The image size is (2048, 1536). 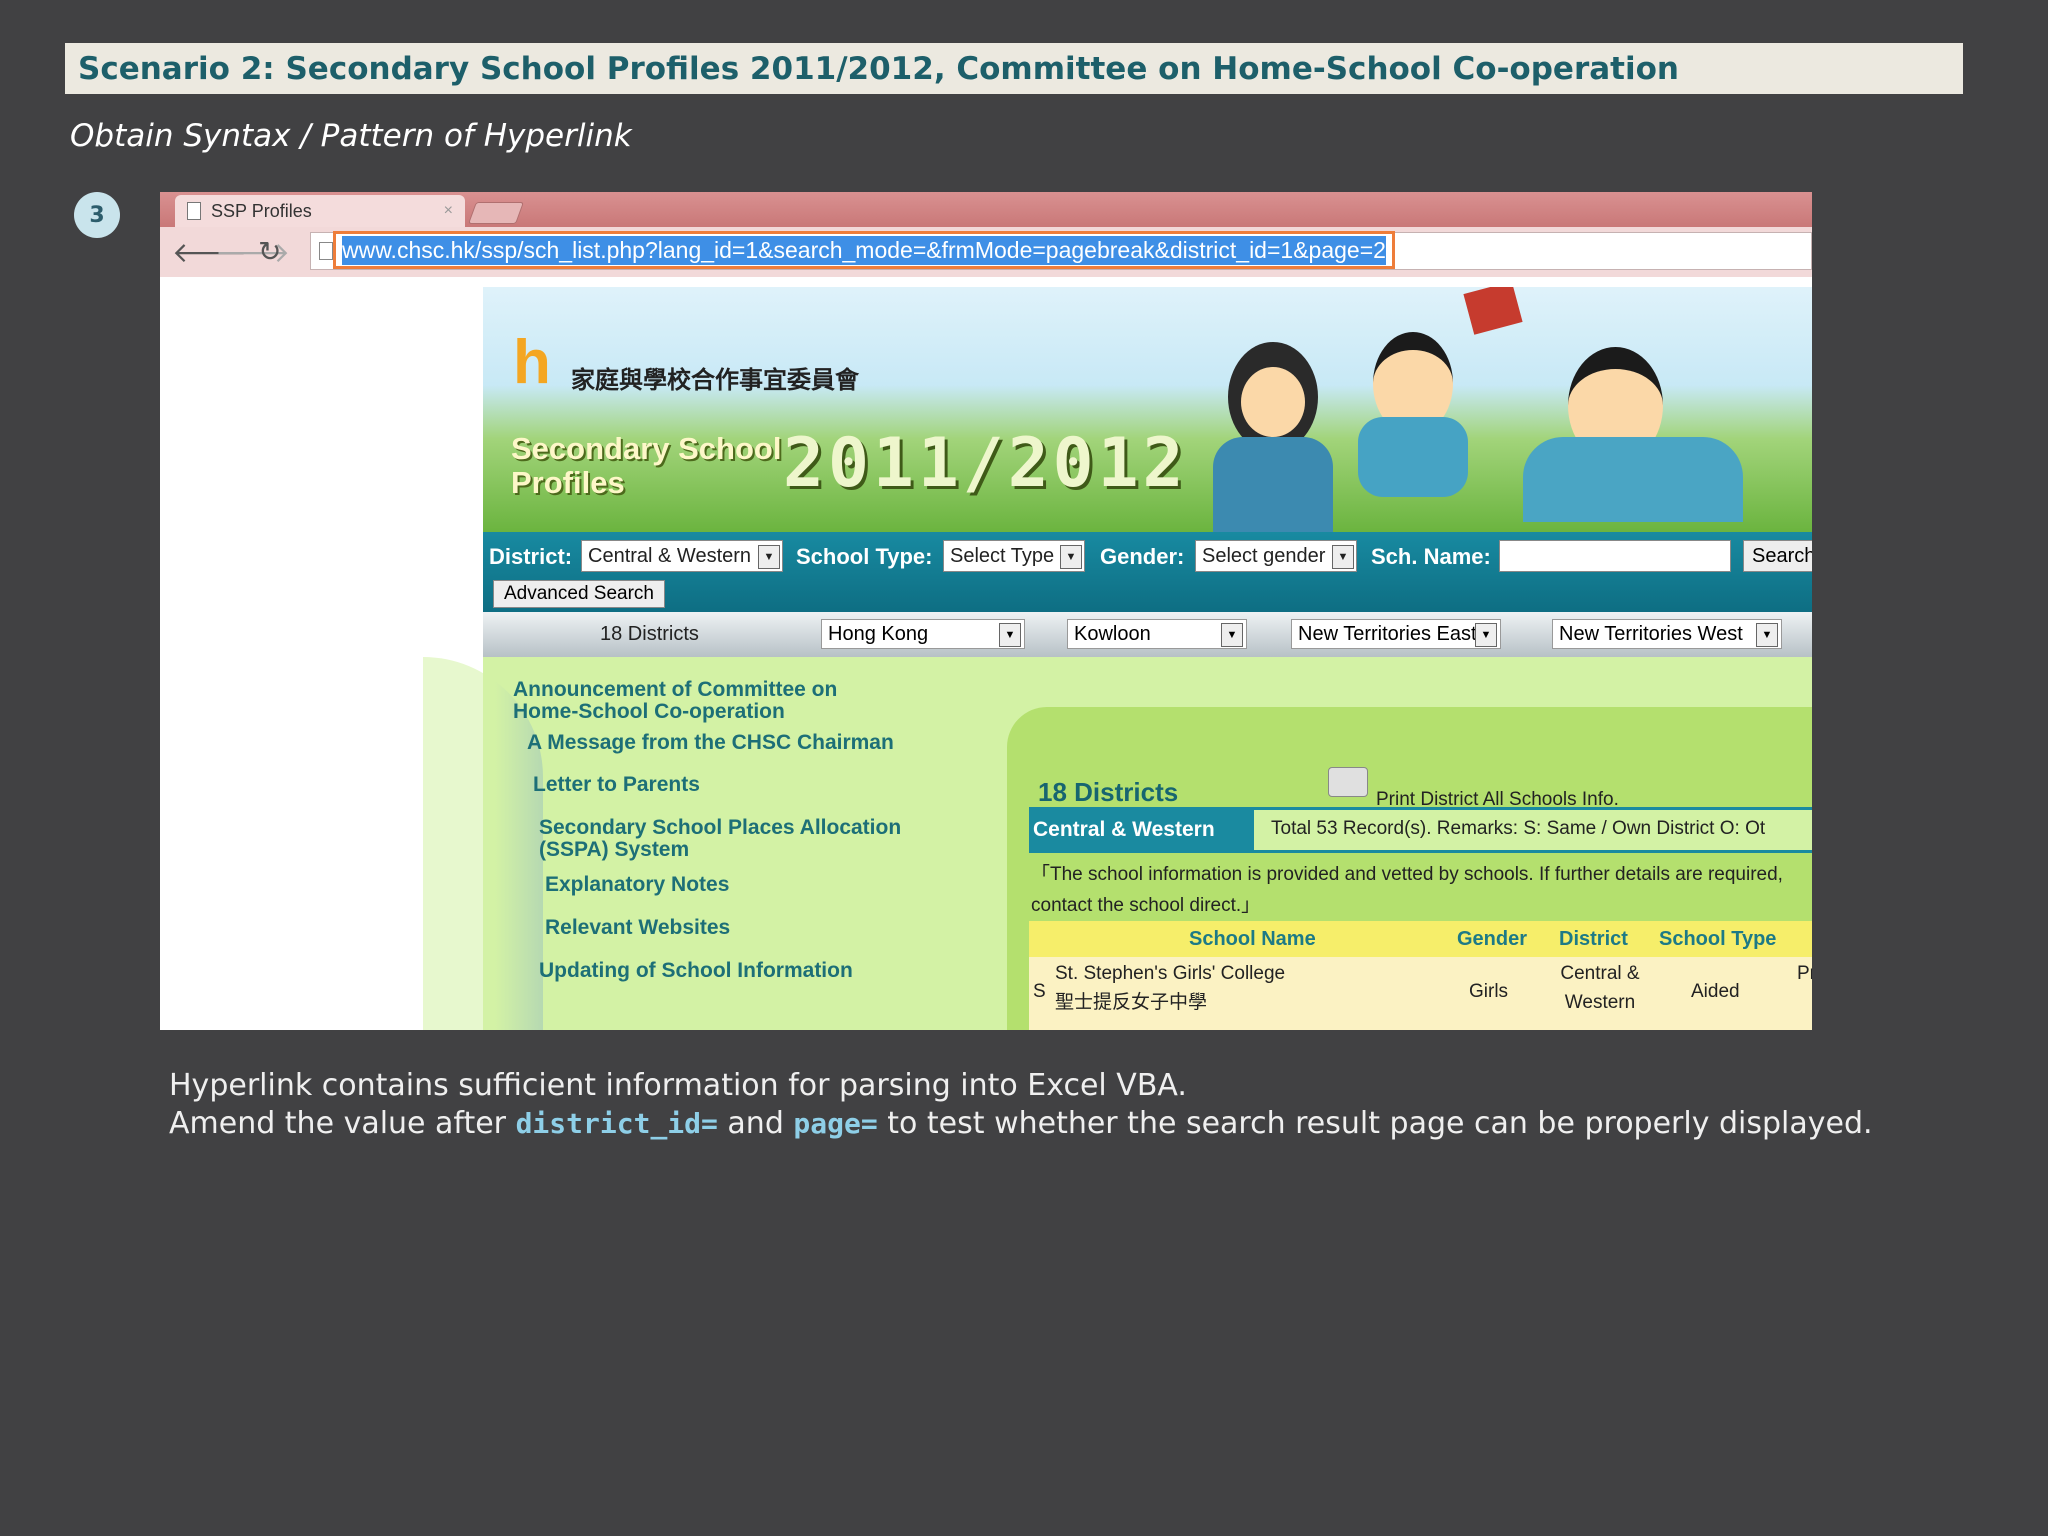 What do you see at coordinates (985, 463) in the screenshot?
I see `banner-year: 2011/2012` at bounding box center [985, 463].